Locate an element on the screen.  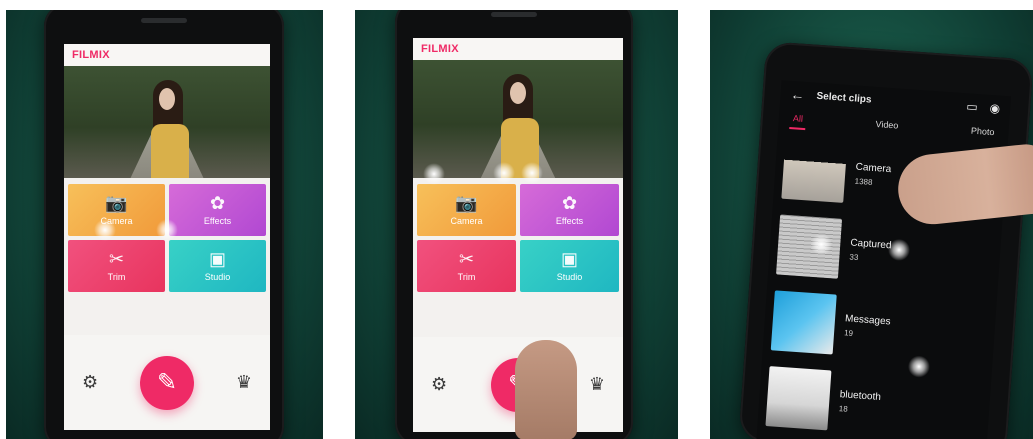
back-arrow-icon: ← is located at coordinates (797, 94).